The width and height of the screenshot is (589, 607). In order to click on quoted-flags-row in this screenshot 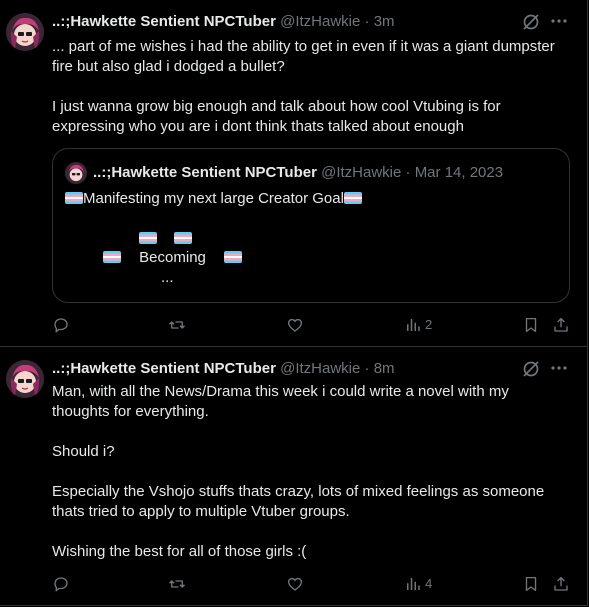, I will do `click(165, 238)`.